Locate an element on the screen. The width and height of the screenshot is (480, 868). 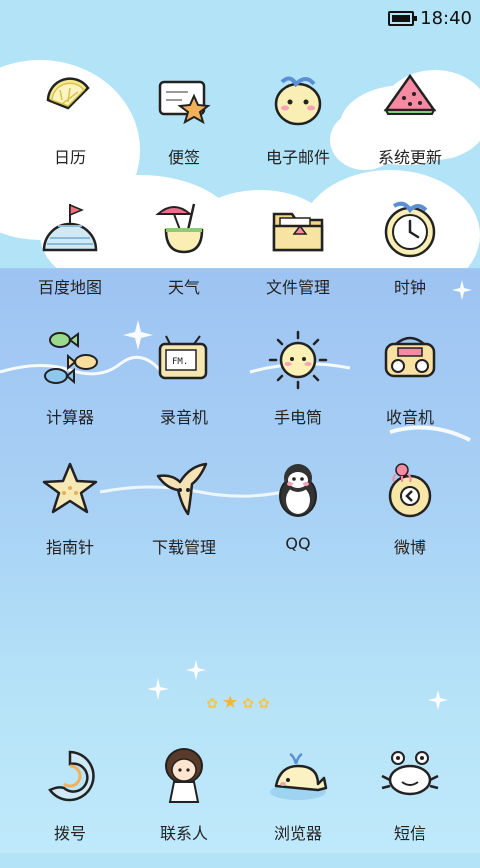
whale-icon is located at coordinates (299, 776).